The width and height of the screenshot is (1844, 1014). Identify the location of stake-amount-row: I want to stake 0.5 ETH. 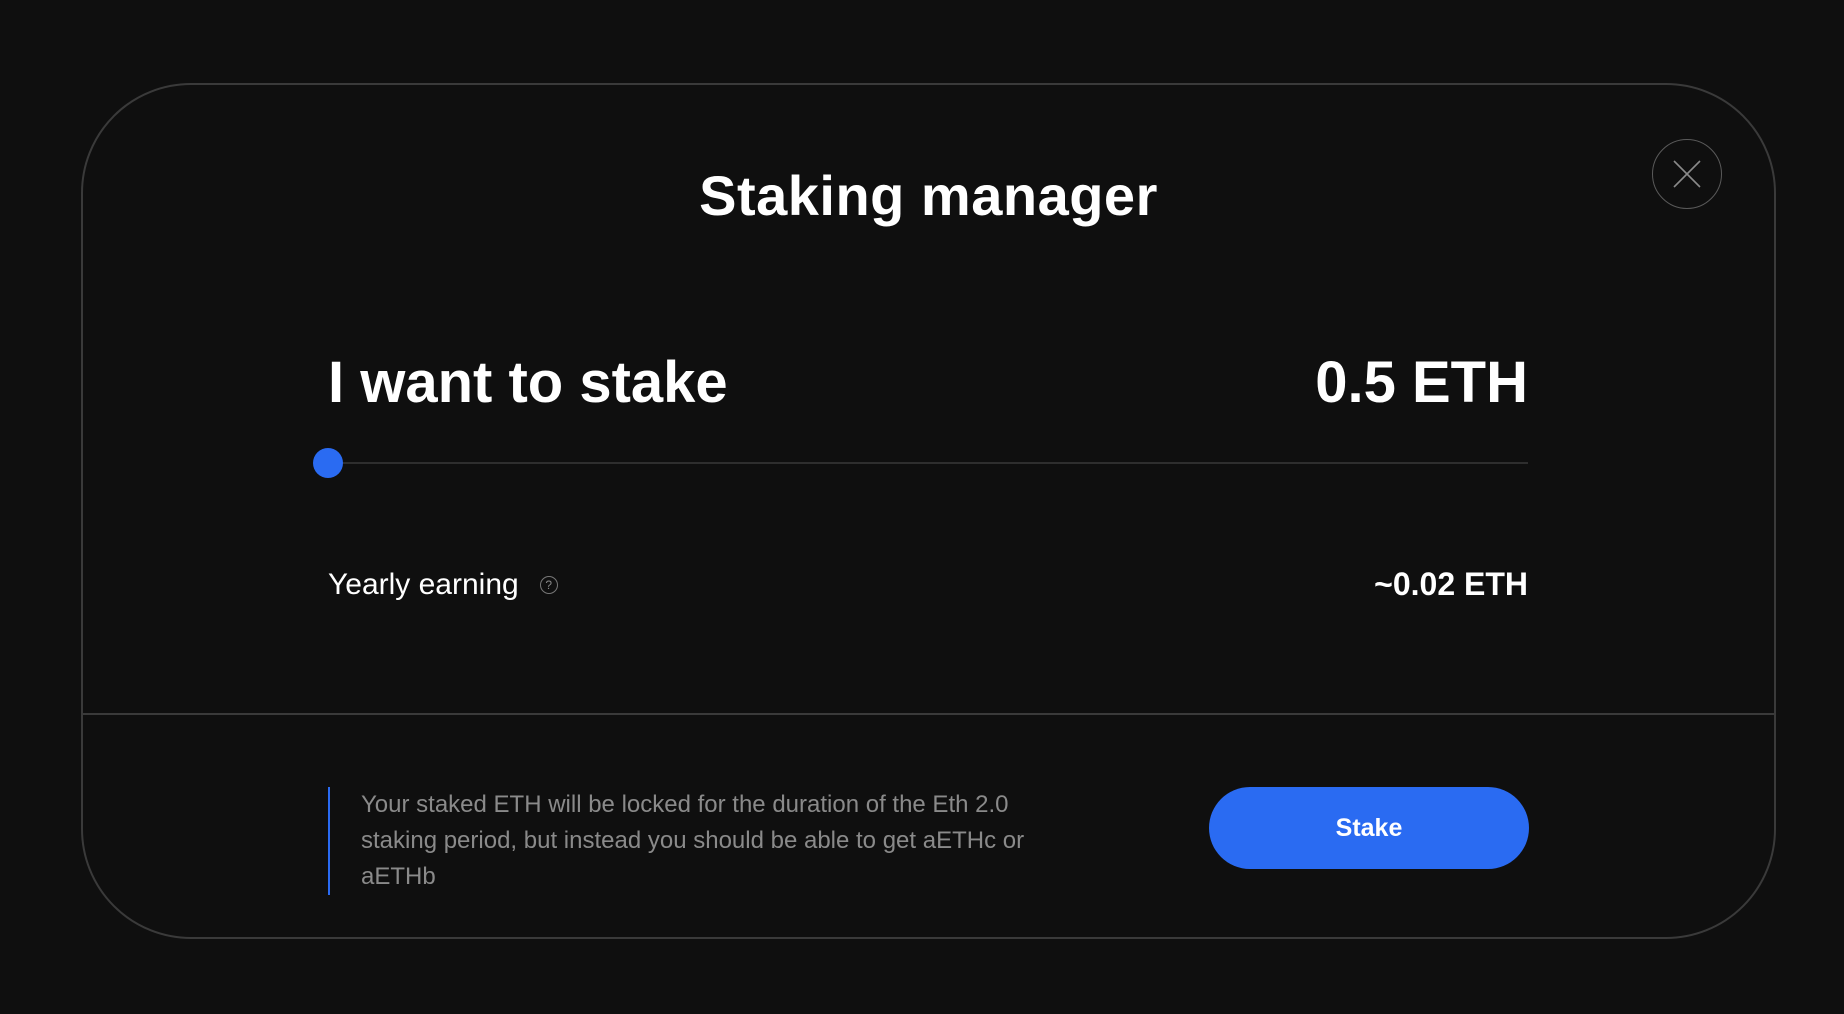
(928, 382).